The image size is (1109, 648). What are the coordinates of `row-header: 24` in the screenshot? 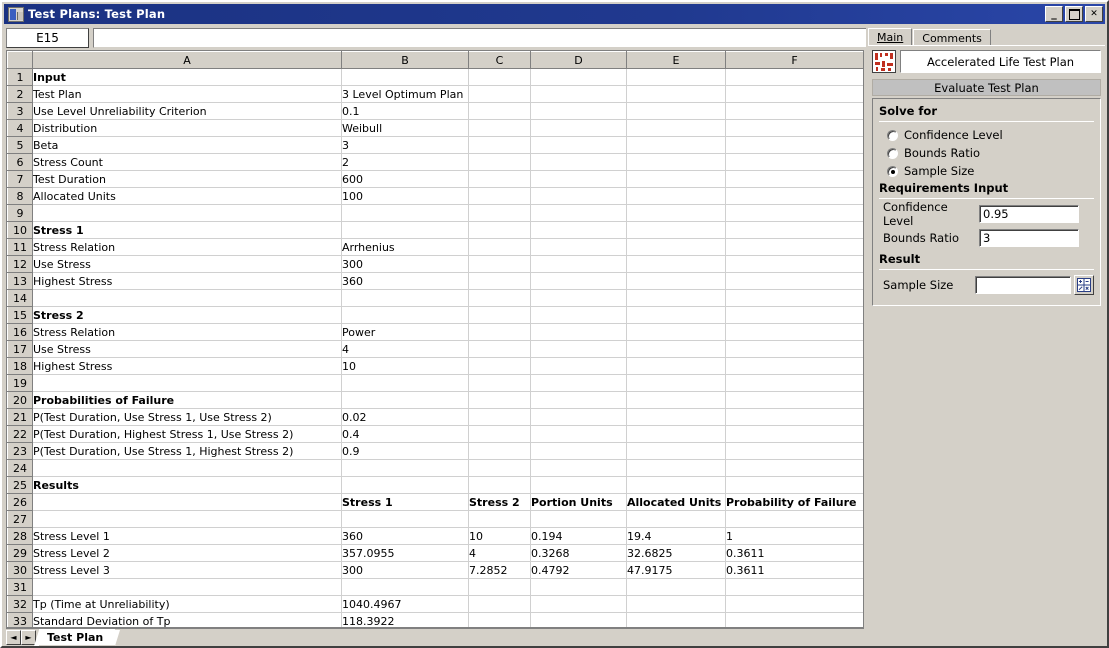 It's located at (20, 468).